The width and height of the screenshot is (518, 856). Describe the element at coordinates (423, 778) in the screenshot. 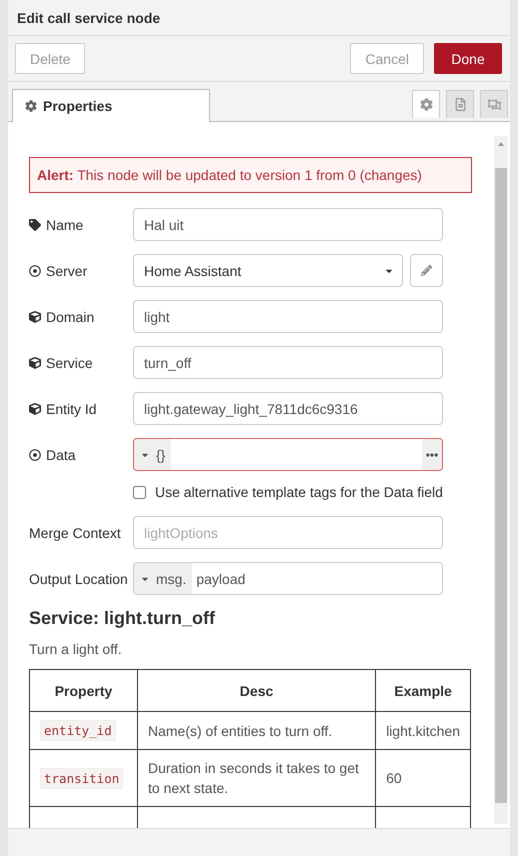

I see `table-cell: 60` at that location.